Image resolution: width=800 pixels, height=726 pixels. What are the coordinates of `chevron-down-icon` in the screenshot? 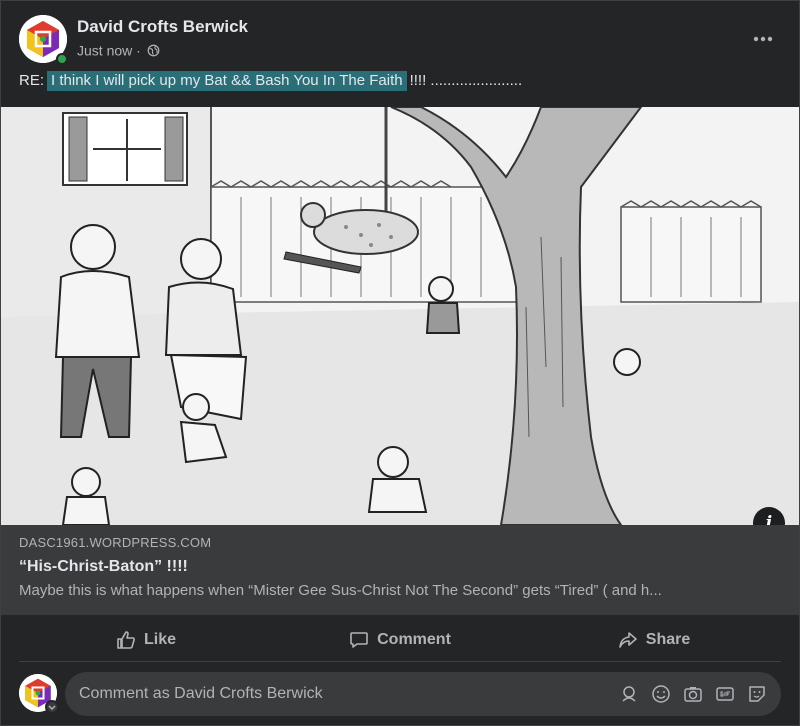 It's located at (52, 707).